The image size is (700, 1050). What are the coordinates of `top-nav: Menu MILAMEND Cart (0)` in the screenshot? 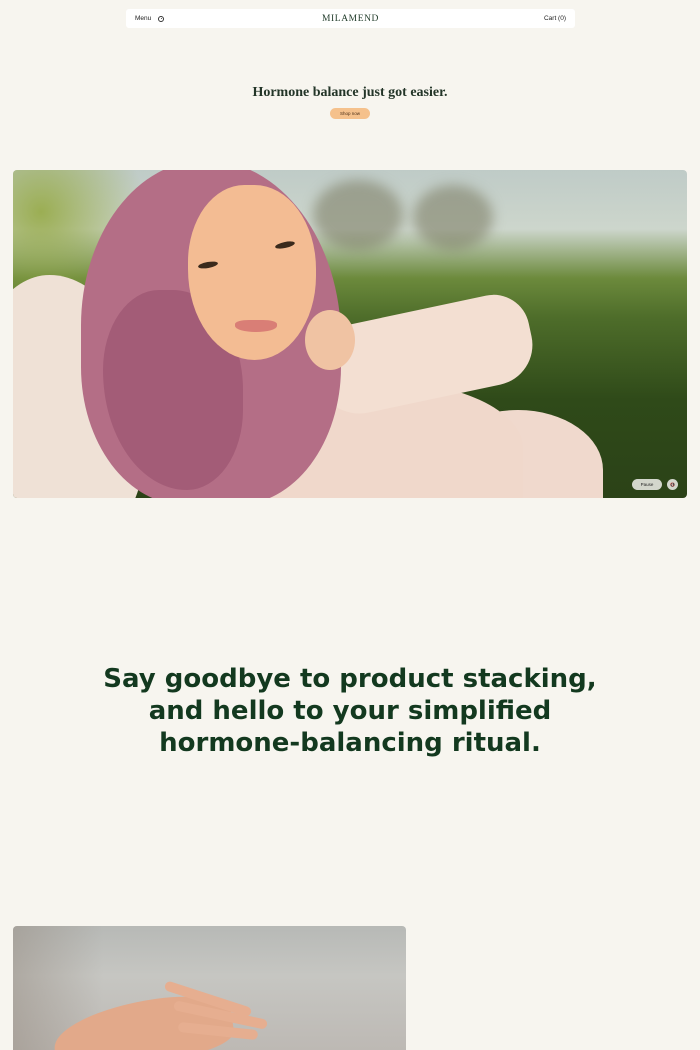 It's located at (350, 18).